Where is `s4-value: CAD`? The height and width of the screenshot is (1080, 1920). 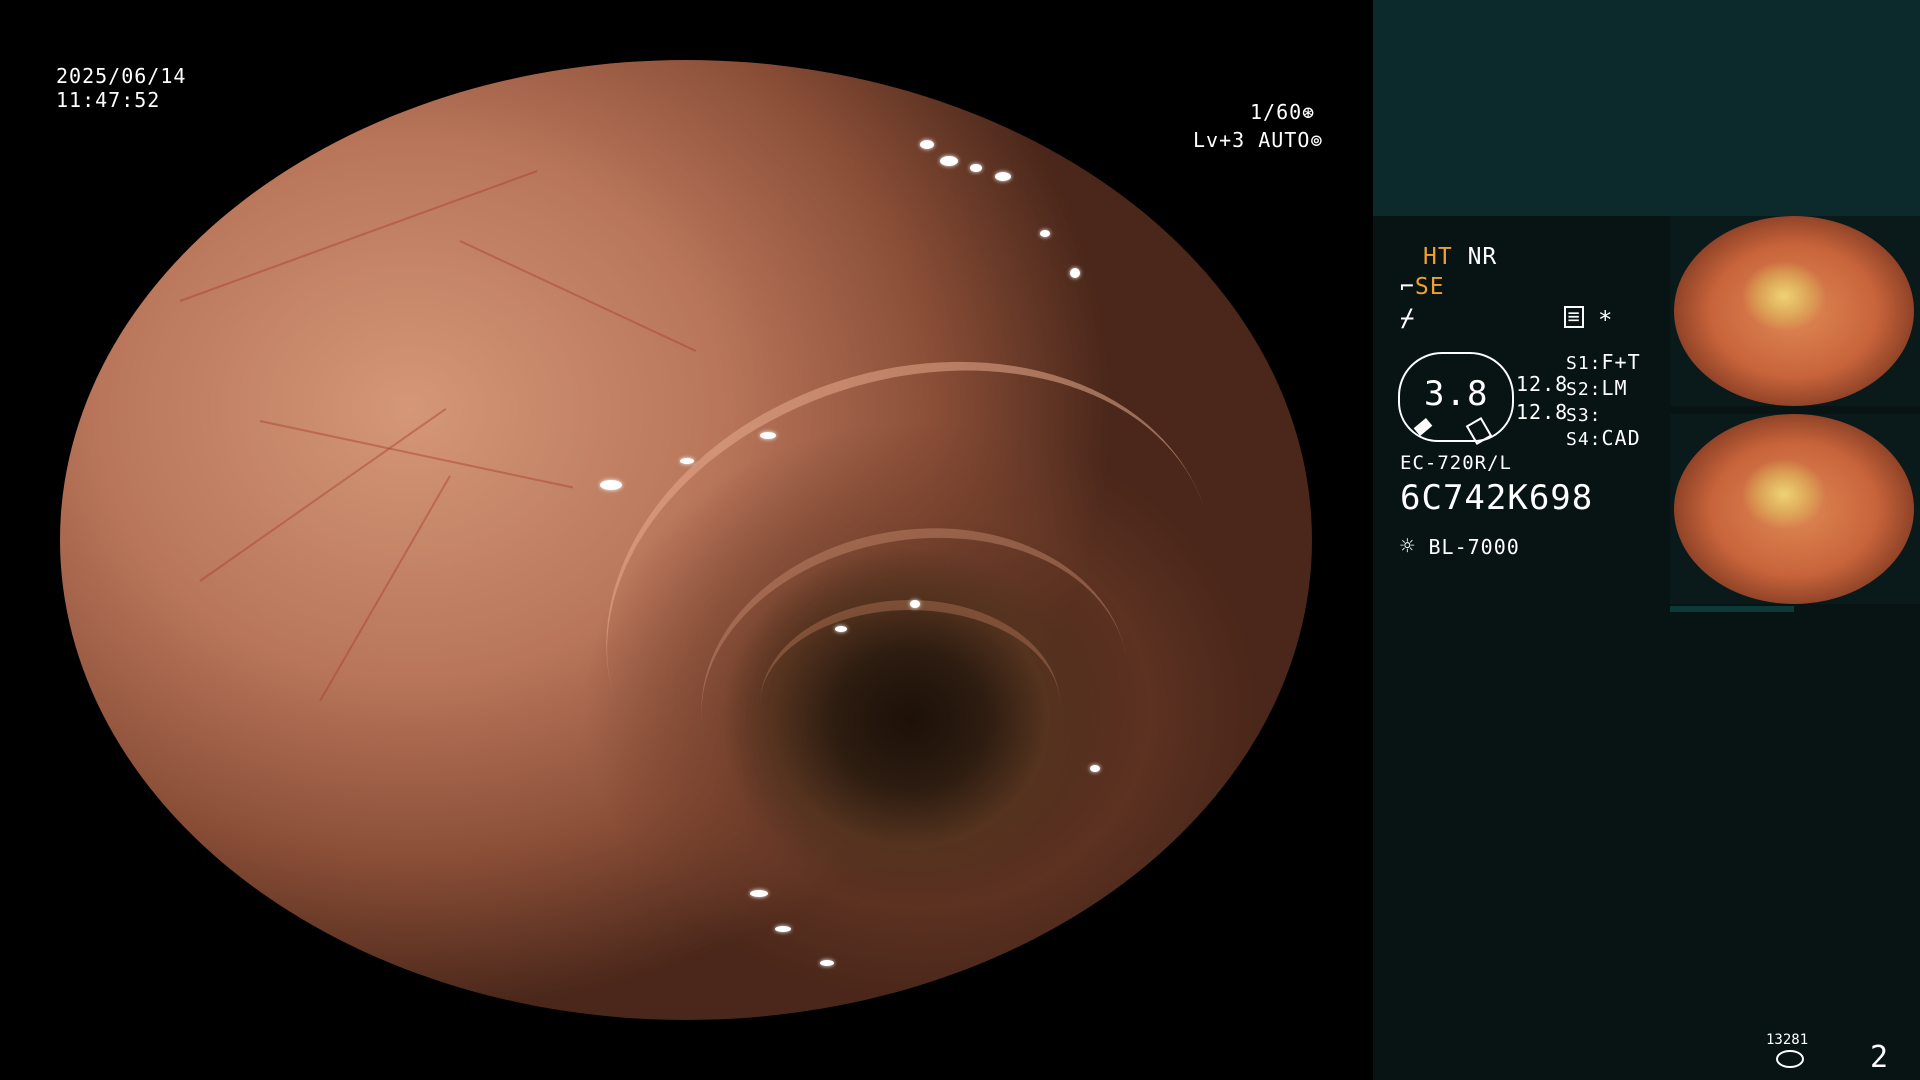 s4-value: CAD is located at coordinates (1621, 438).